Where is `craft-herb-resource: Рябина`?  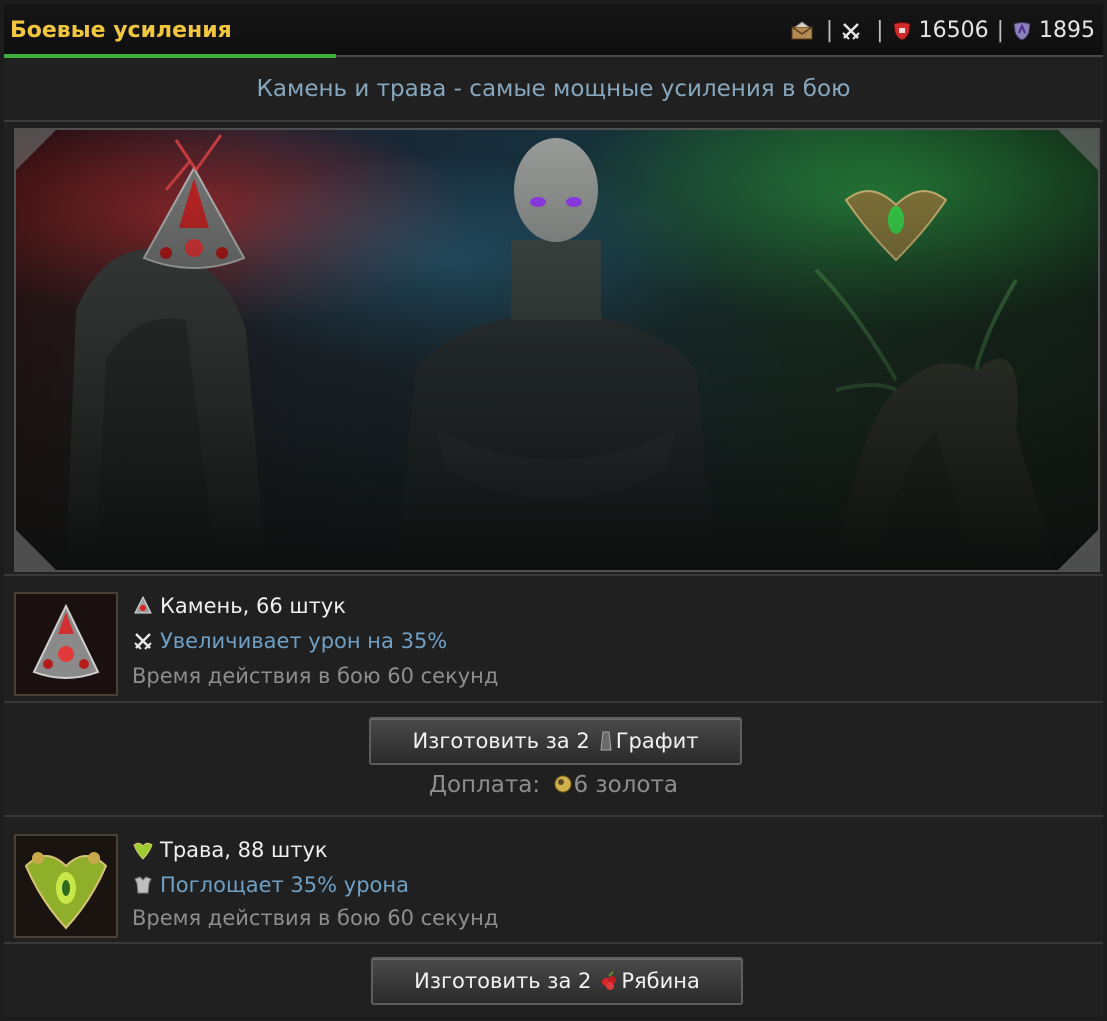
craft-herb-resource: Рябина is located at coordinates (660, 981).